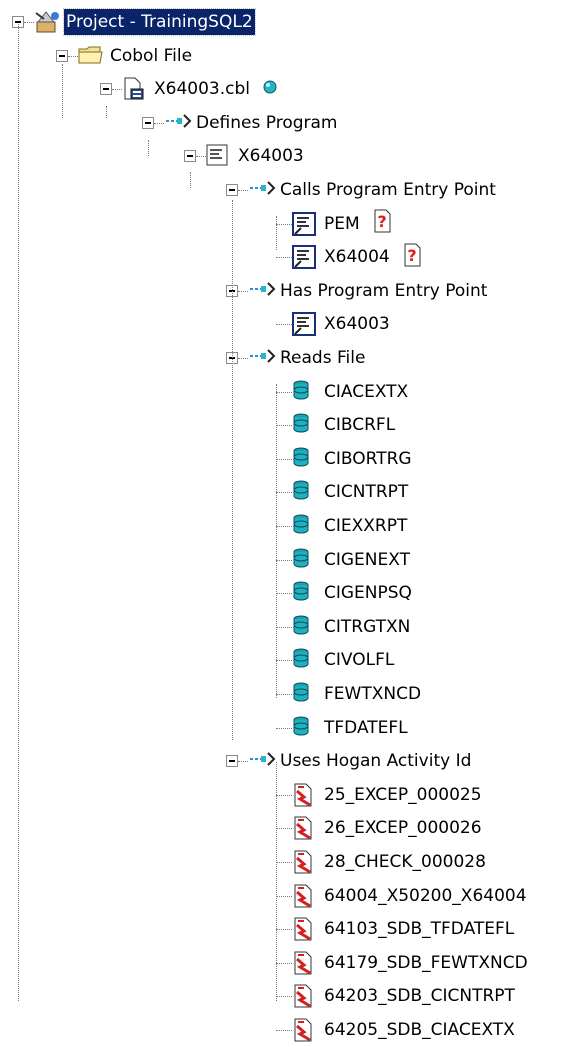 The width and height of the screenshot is (570, 1047). Describe the element at coordinates (388, 828) in the screenshot. I see `tree-node-hogan-activity: 26_EXCEP_000026` at that location.